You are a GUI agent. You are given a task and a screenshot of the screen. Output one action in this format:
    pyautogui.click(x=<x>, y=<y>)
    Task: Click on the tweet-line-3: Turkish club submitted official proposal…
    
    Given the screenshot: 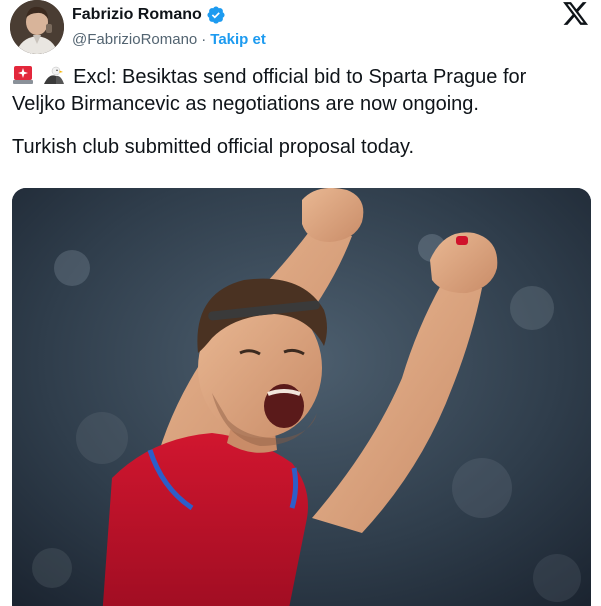 What is the action you would take?
    pyautogui.click(x=213, y=147)
    